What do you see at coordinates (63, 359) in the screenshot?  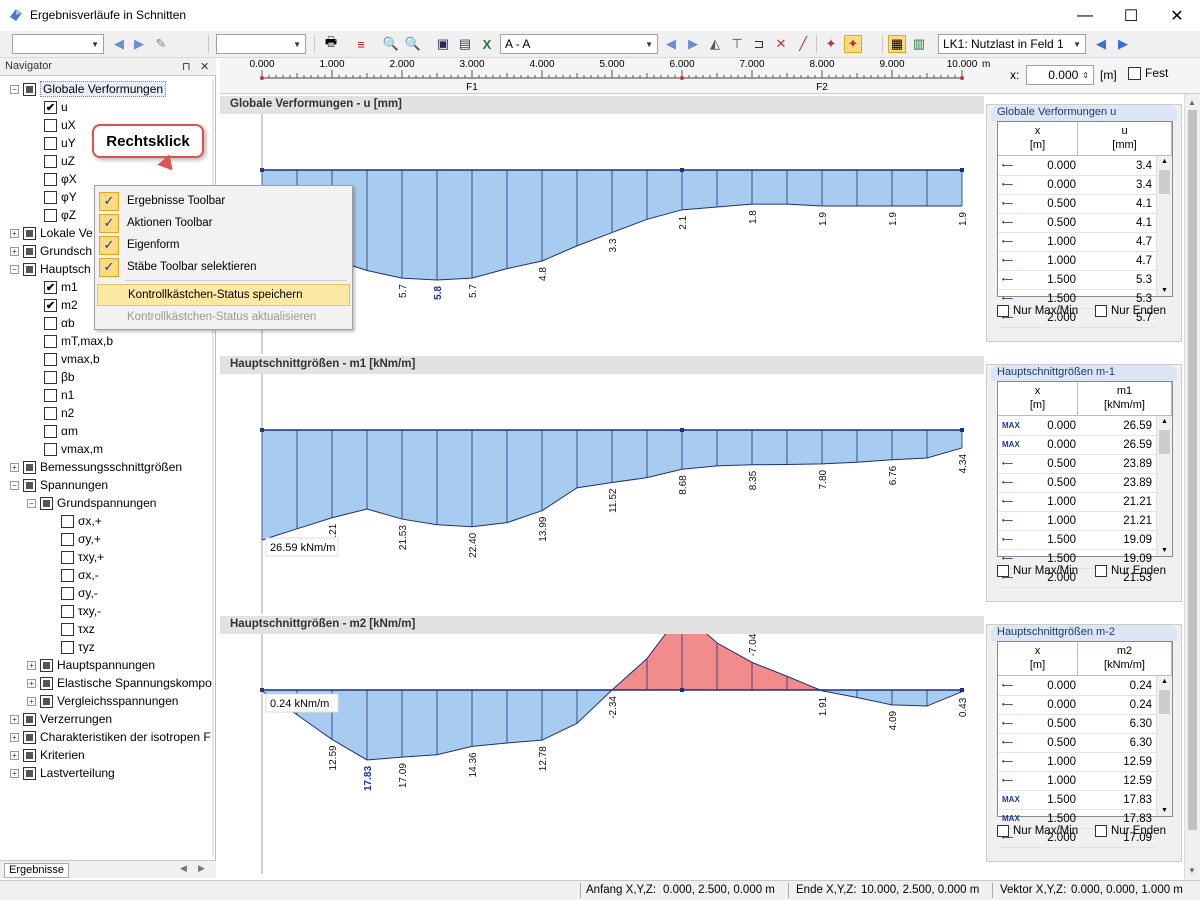 I see `tree-item: vmax,b` at bounding box center [63, 359].